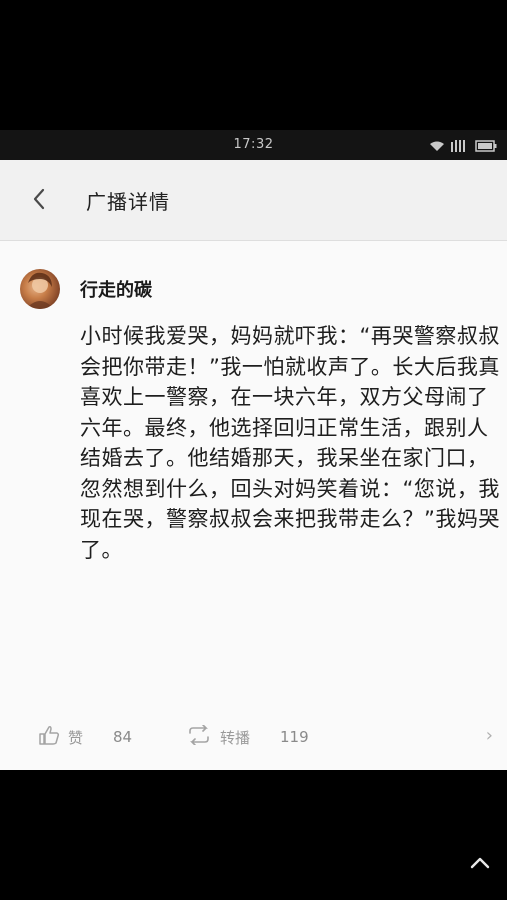 The image size is (507, 900). Describe the element at coordinates (489, 735) in the screenshot. I see `chevron-right-icon: ›` at that location.